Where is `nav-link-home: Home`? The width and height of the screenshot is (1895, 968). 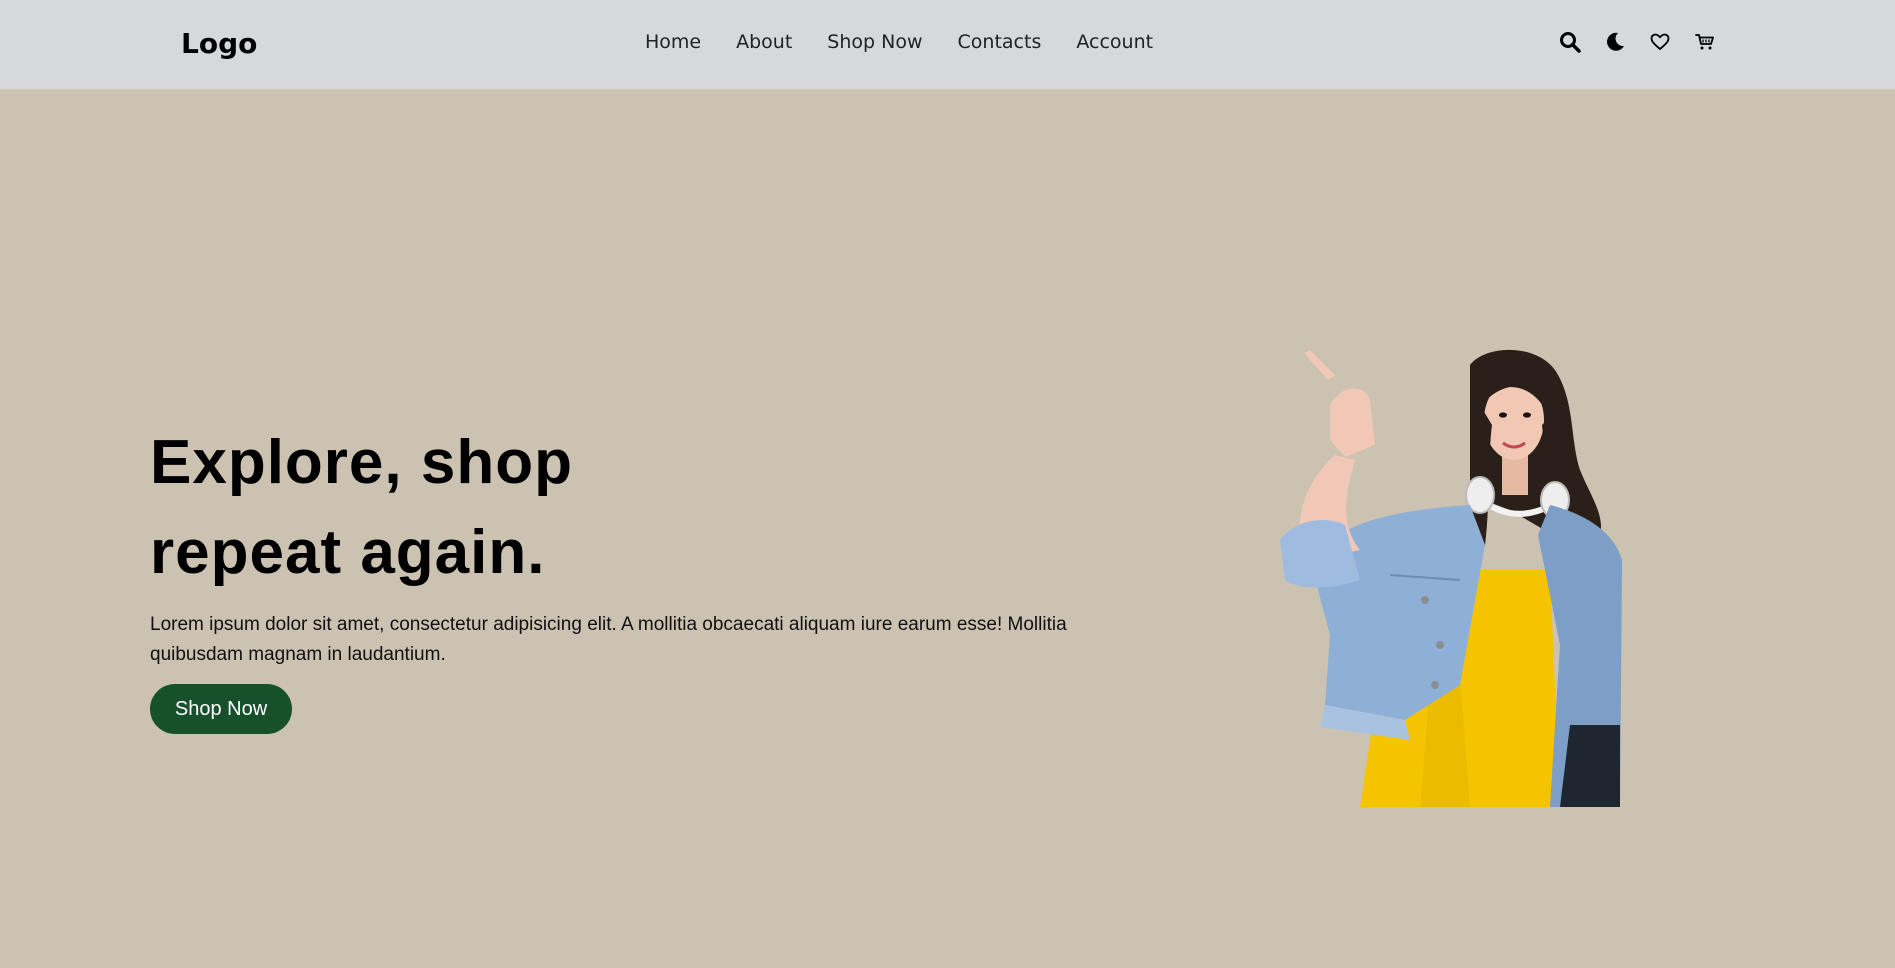
nav-link-home: Home is located at coordinates (673, 42).